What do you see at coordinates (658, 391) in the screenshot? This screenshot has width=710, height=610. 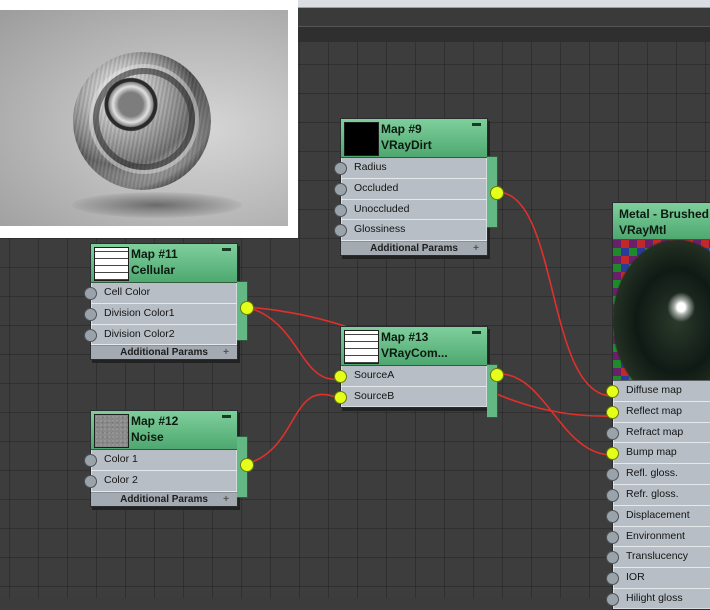 I see `param-diffuse-map: Diffuse map` at bounding box center [658, 391].